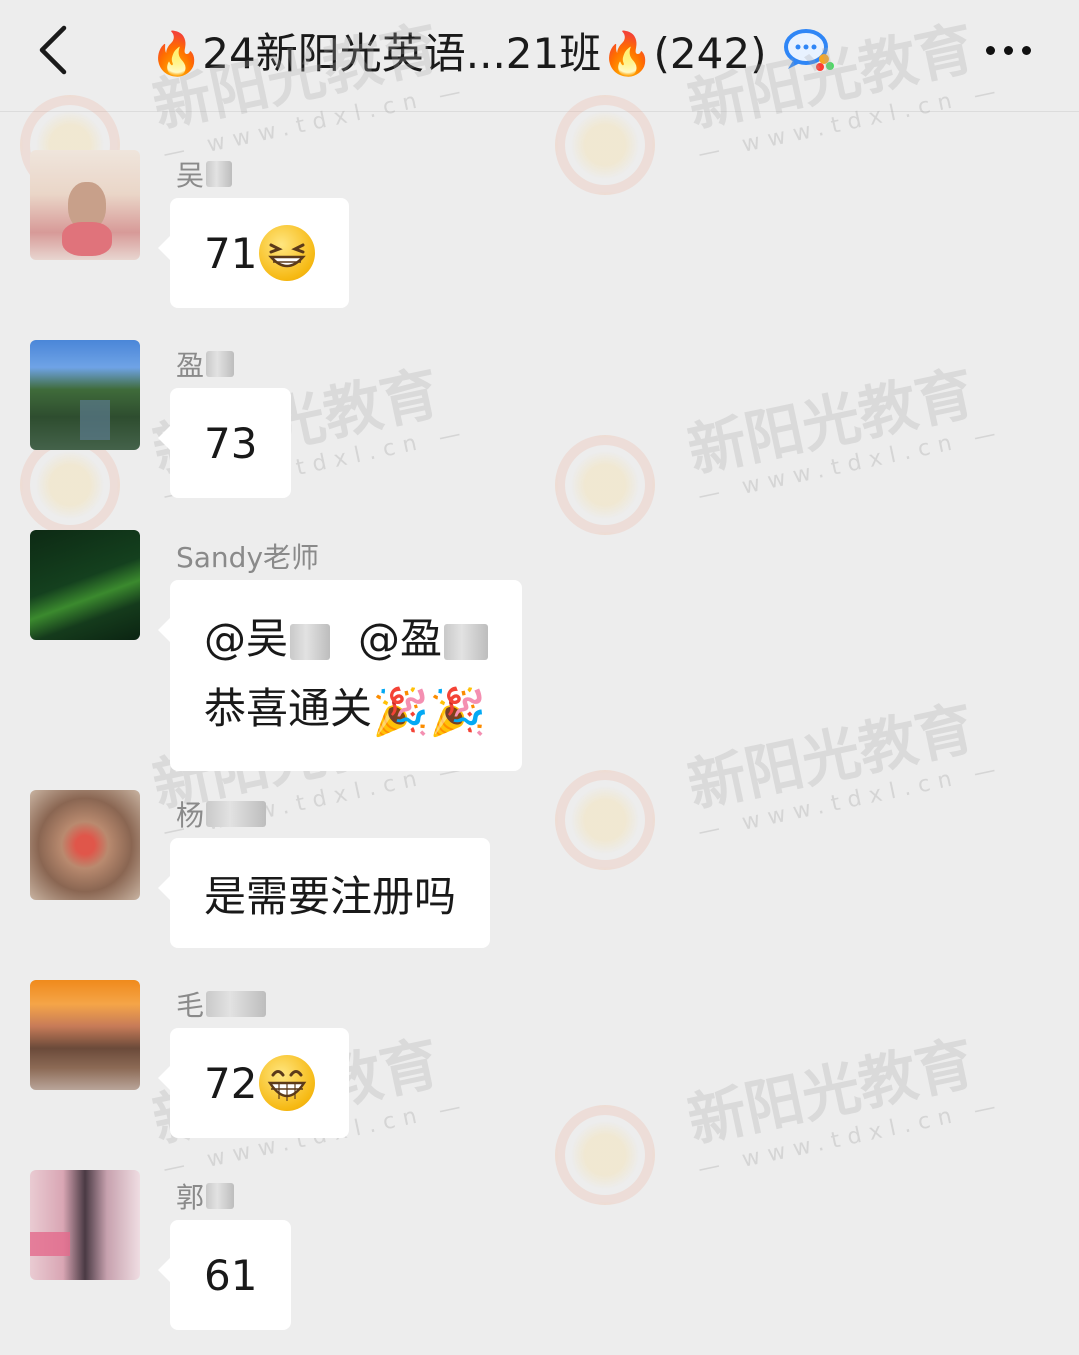 The height and width of the screenshot is (1355, 1079). I want to click on message-text: 72, so click(231, 1083).